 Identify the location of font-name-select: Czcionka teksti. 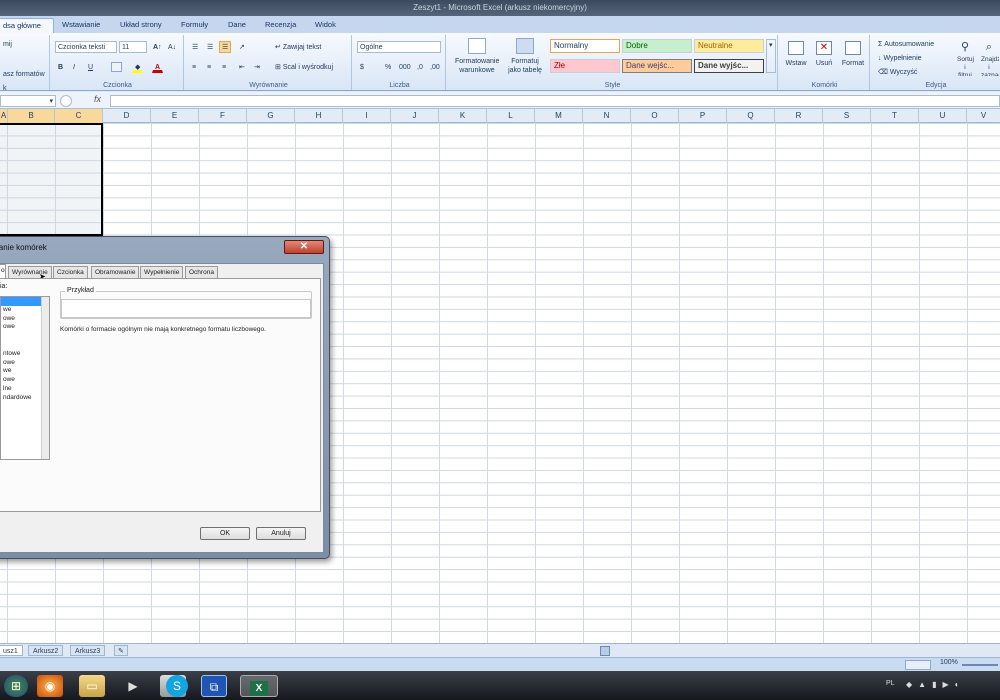
(86, 47).